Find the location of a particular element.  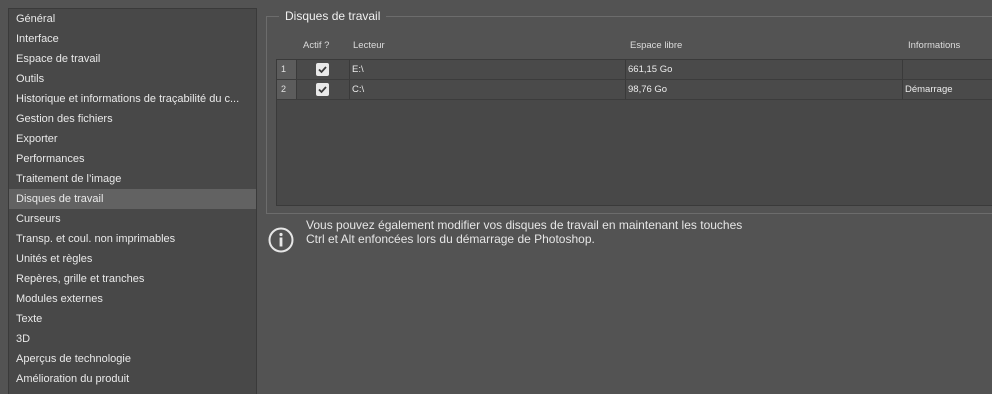

sidebar-item-type: Texte is located at coordinates (132, 319).